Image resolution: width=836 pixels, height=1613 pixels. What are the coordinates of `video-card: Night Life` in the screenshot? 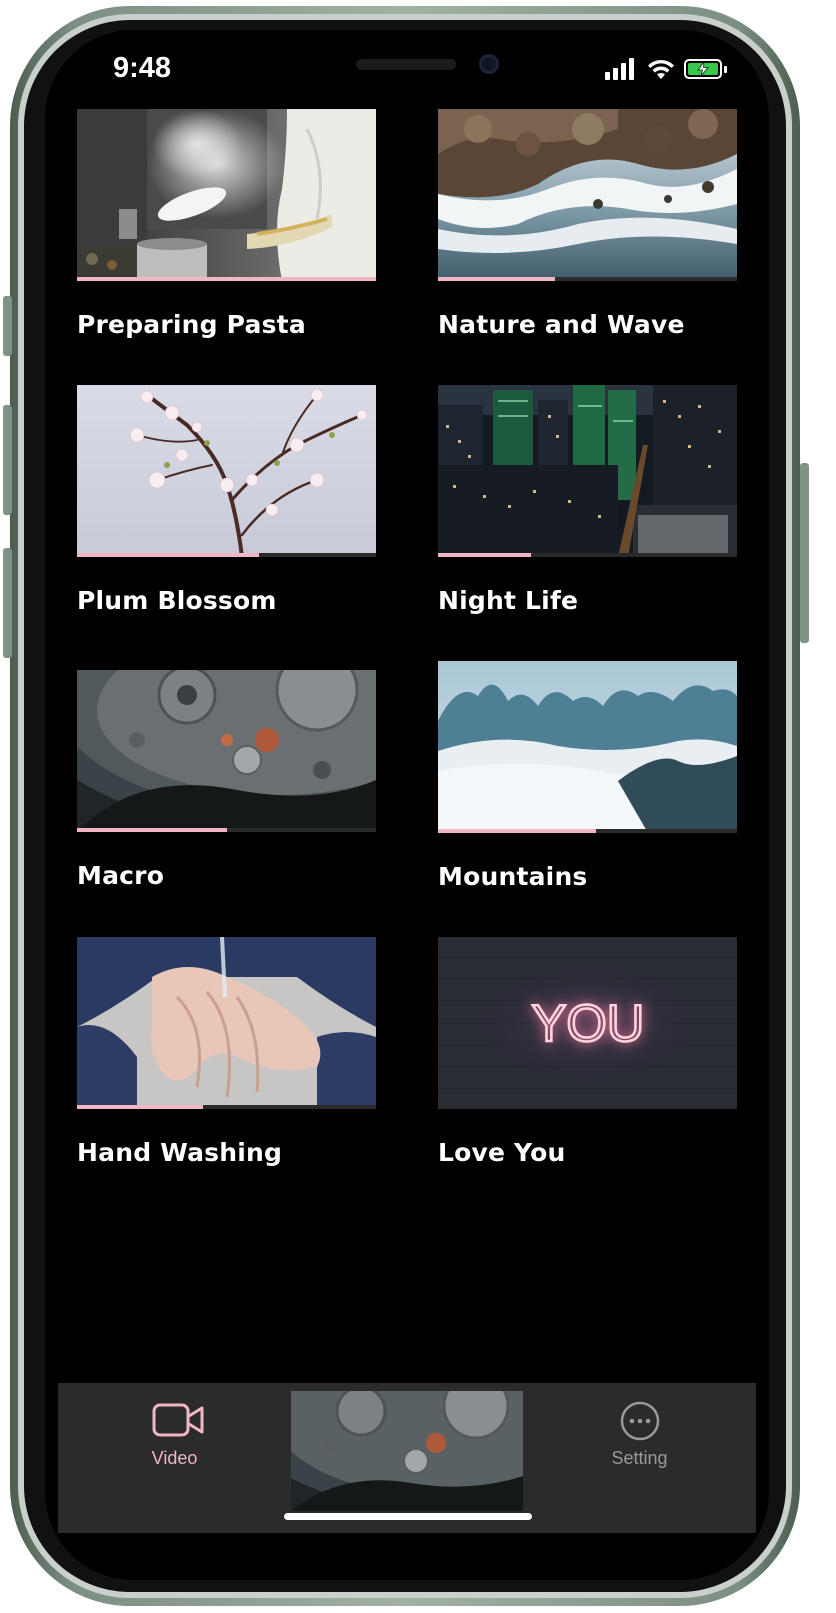 It's located at (587, 505).